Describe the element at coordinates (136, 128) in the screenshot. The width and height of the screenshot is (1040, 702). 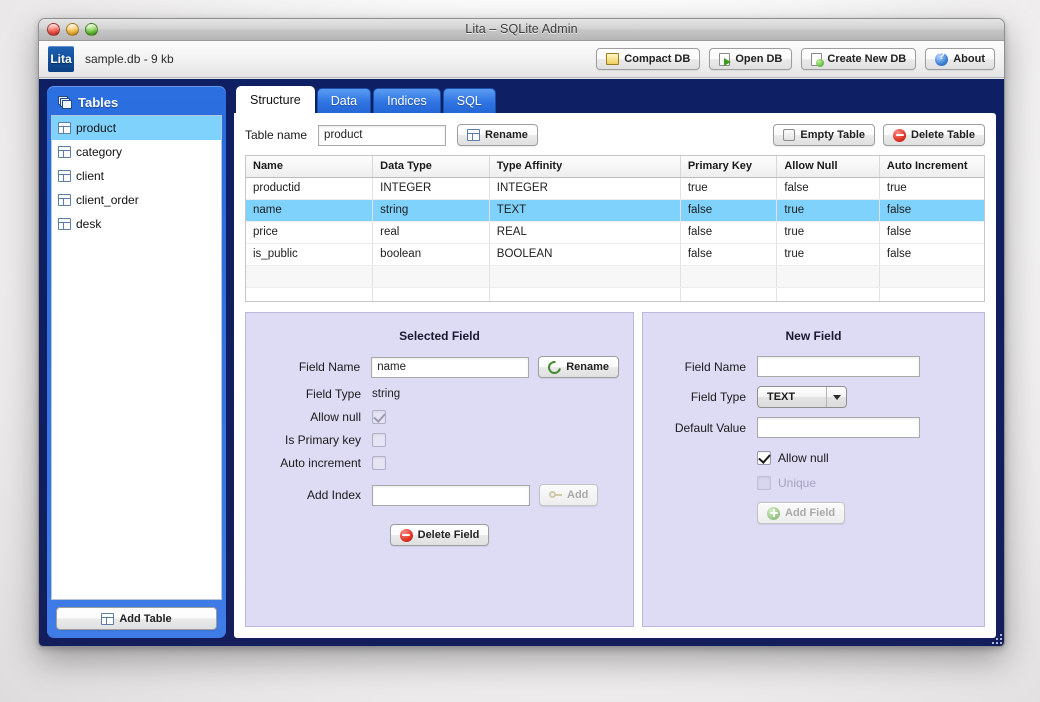
I see `sidebar-item-product: product` at that location.